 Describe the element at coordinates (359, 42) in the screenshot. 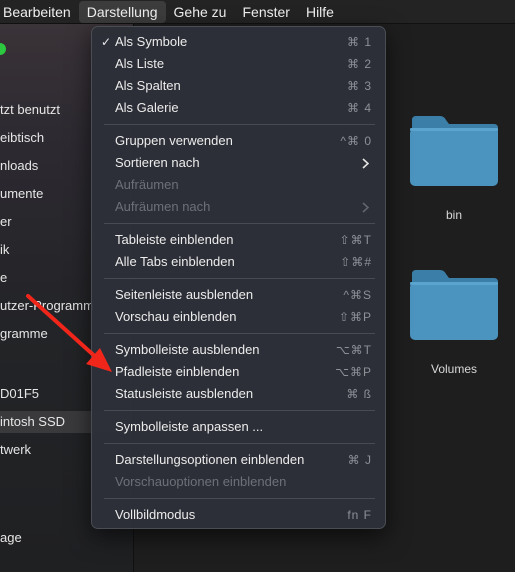

I see `shortcut: ⌘ 1` at that location.